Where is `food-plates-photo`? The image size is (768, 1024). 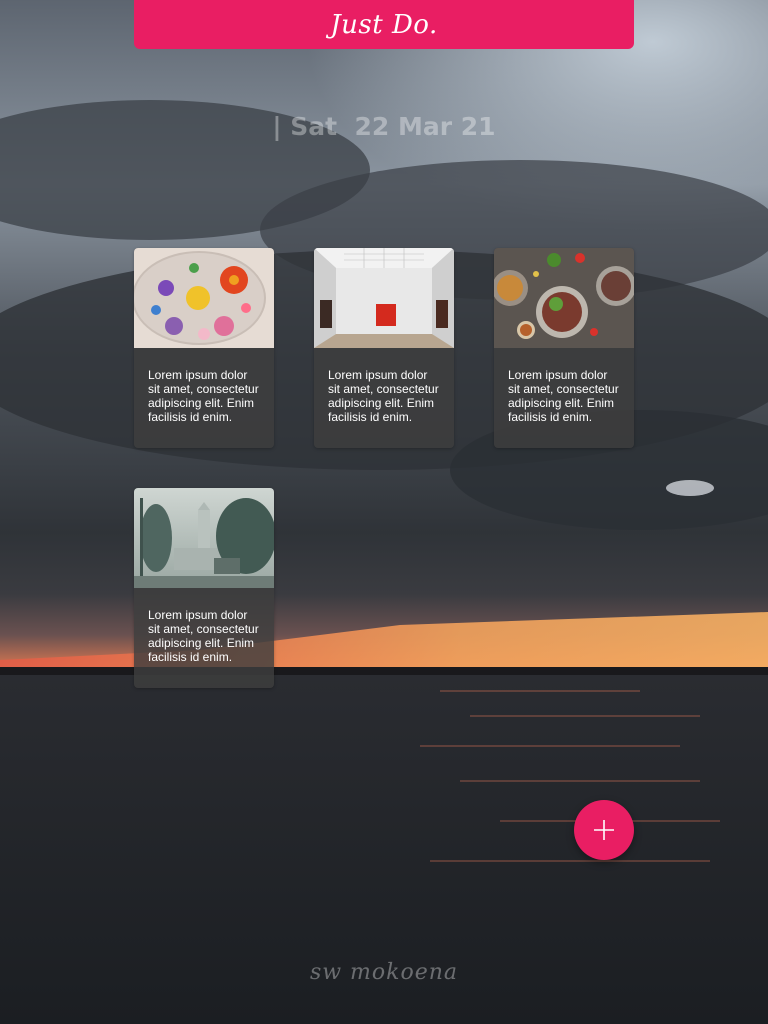 food-plates-photo is located at coordinates (564, 298).